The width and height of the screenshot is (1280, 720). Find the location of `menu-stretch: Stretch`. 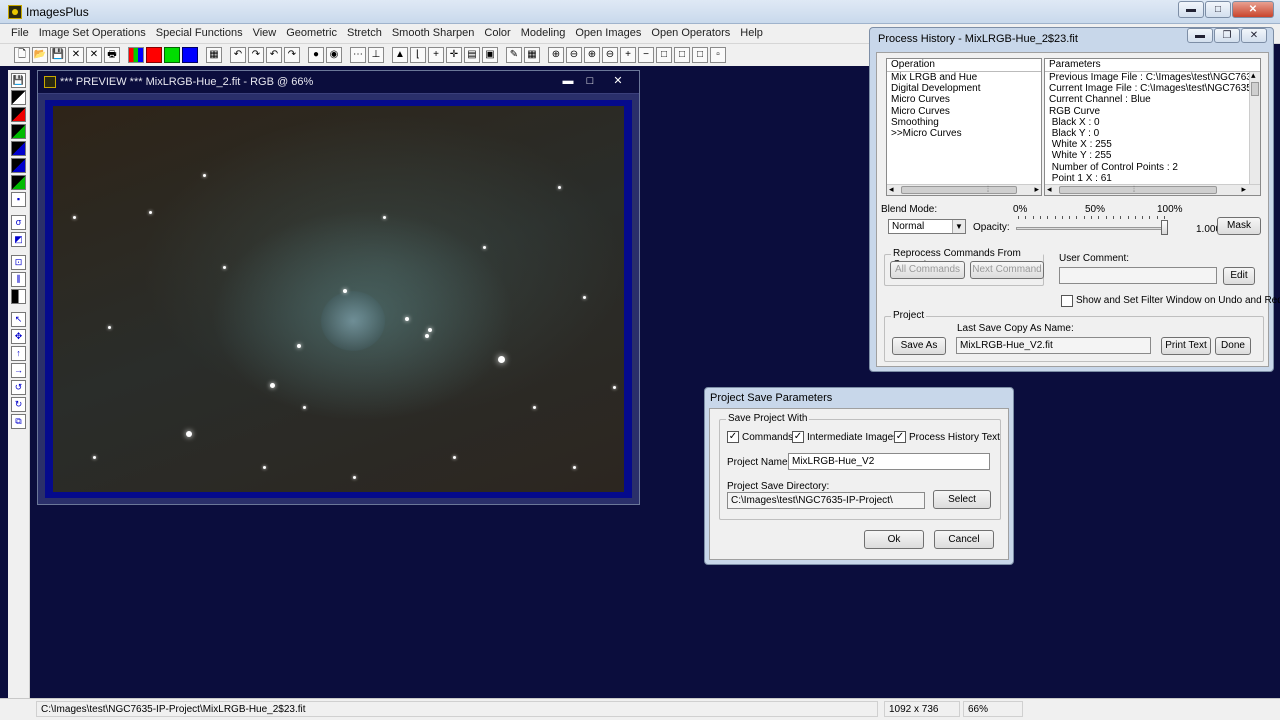

menu-stretch: Stretch is located at coordinates (364, 33).